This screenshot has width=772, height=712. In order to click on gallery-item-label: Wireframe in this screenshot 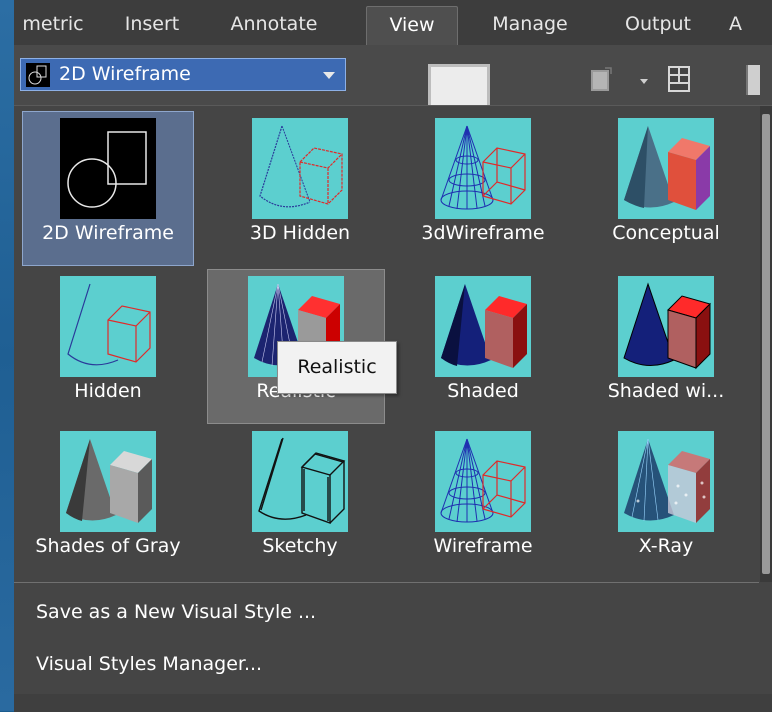, I will do `click(483, 546)`.